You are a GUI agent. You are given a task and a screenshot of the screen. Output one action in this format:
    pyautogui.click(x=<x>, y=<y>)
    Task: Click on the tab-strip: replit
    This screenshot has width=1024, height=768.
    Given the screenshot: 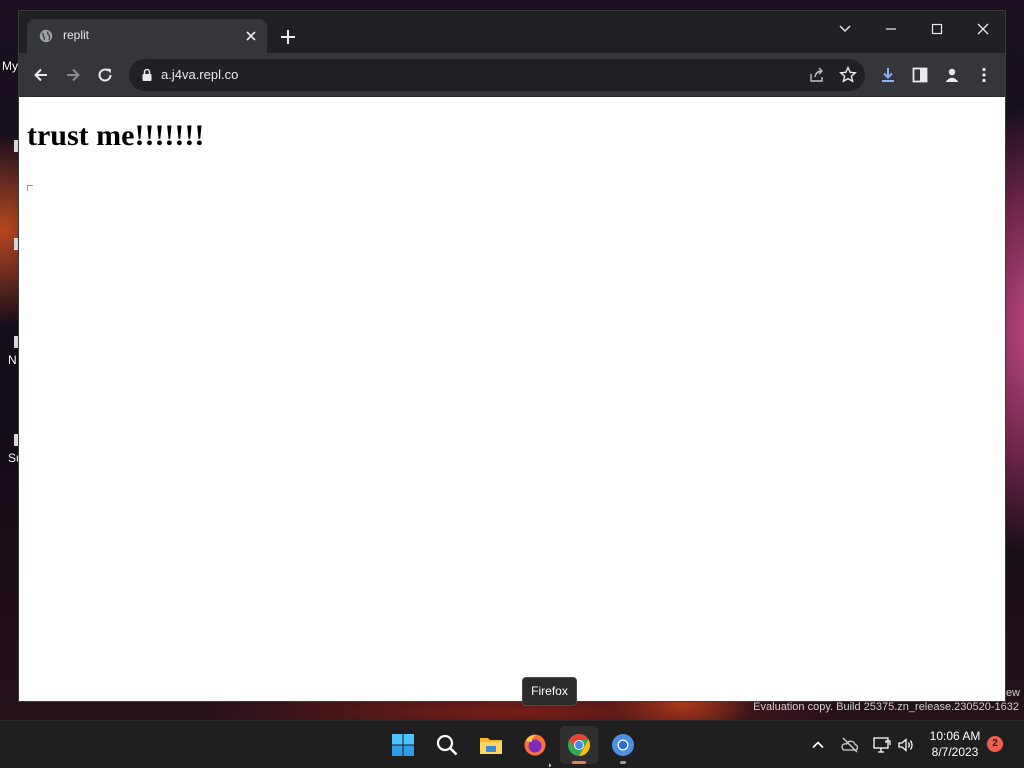 What is the action you would take?
    pyautogui.click(x=512, y=32)
    